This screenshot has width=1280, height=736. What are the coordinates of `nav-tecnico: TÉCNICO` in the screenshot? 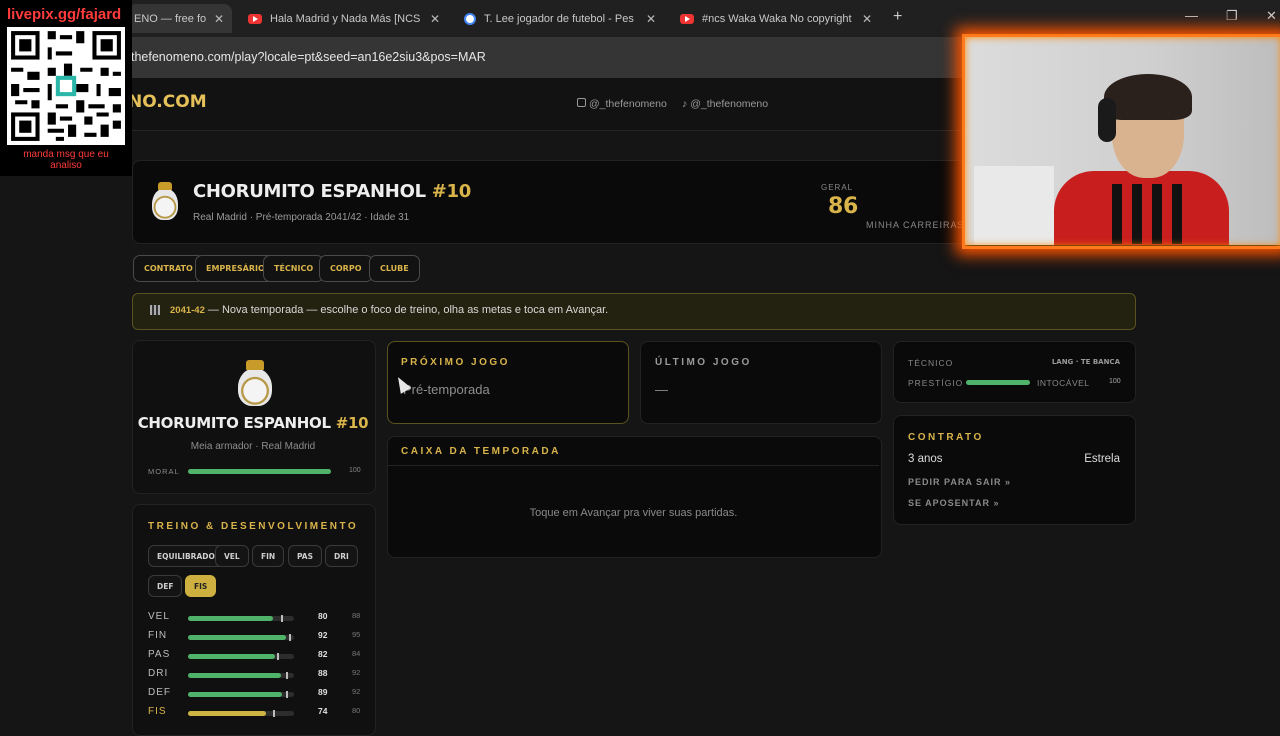 It's located at (294, 268).